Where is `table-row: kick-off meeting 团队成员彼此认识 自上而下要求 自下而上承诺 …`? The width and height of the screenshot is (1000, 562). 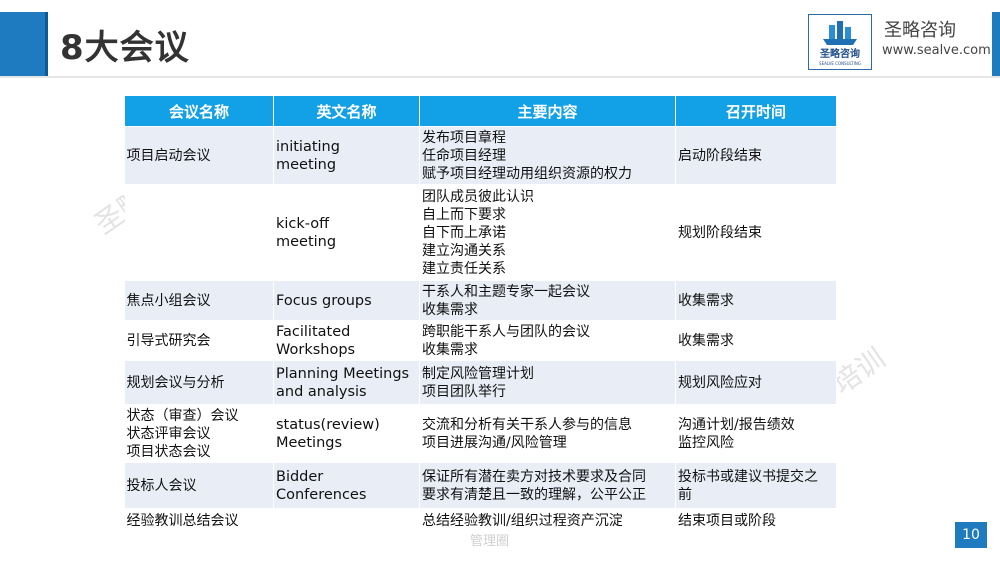 table-row: kick-off meeting 团队成员彼此认识 自上而下要求 自下而上承诺 … is located at coordinates (480, 232).